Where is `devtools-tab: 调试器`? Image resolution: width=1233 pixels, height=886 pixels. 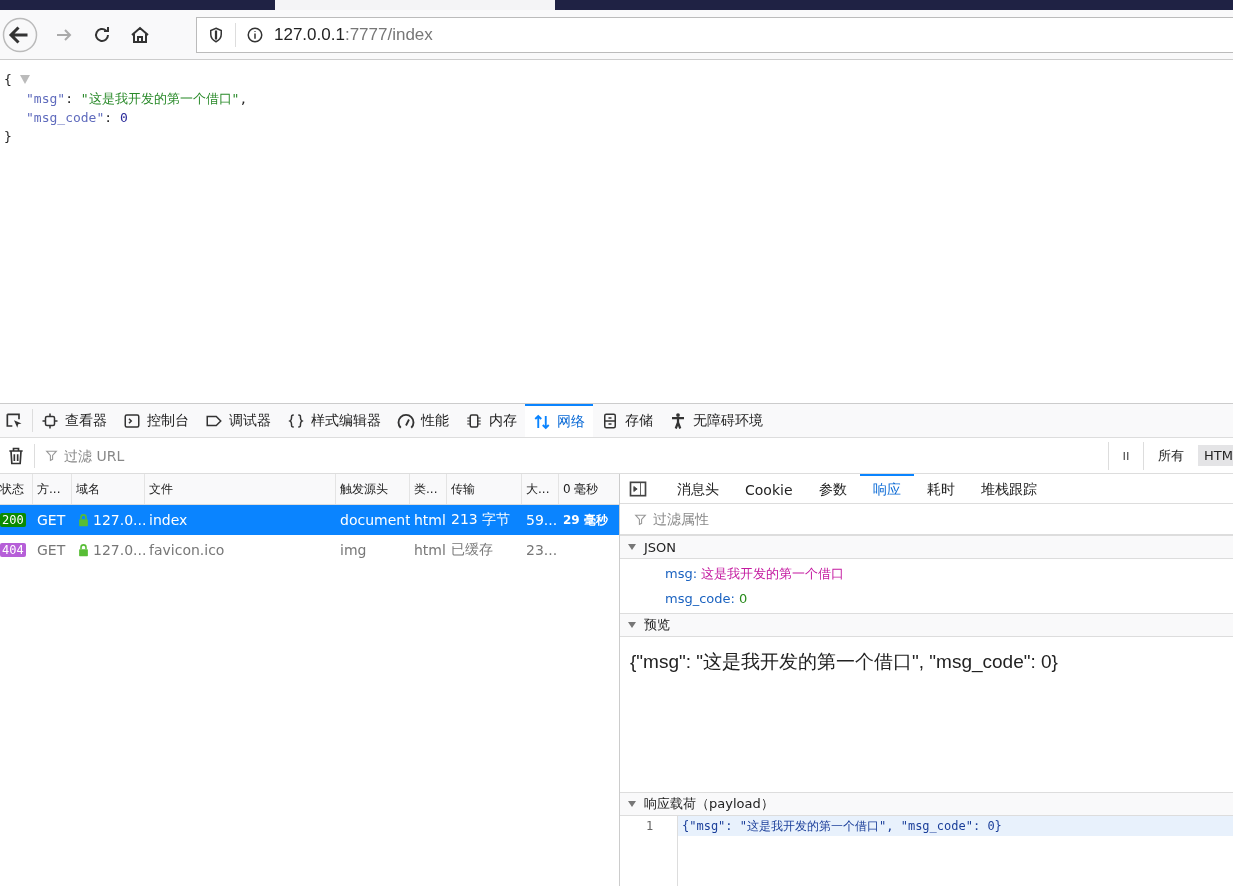
devtools-tab: 调试器 is located at coordinates (238, 420).